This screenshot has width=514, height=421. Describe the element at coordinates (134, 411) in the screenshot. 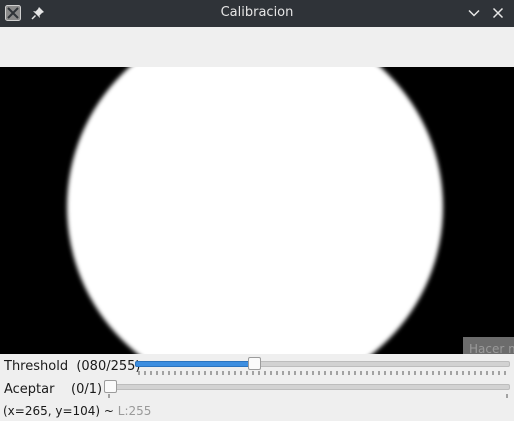

I see `luminance-value: L:255` at that location.